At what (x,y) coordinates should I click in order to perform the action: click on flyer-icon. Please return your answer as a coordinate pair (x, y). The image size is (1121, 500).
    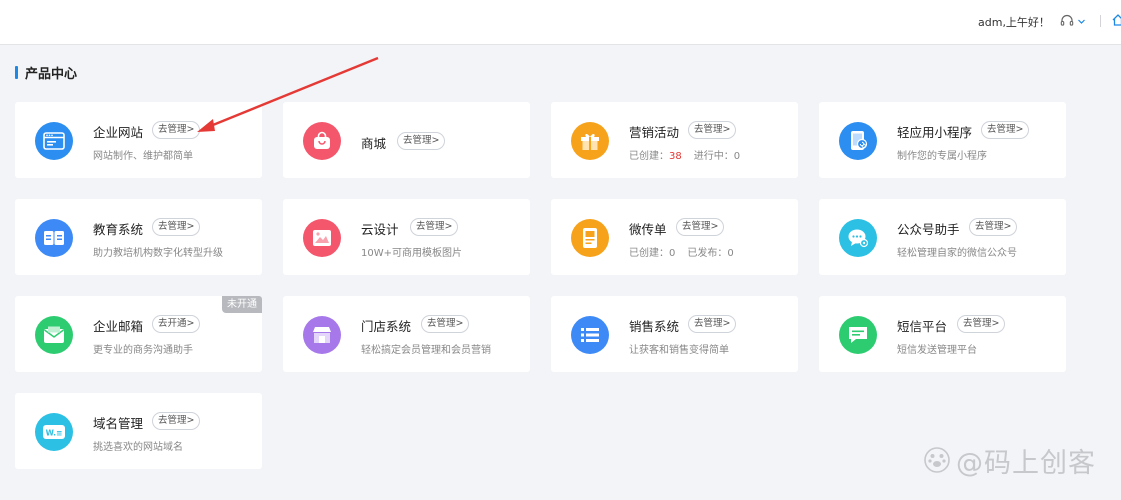
    Looking at the image, I should click on (590, 238).